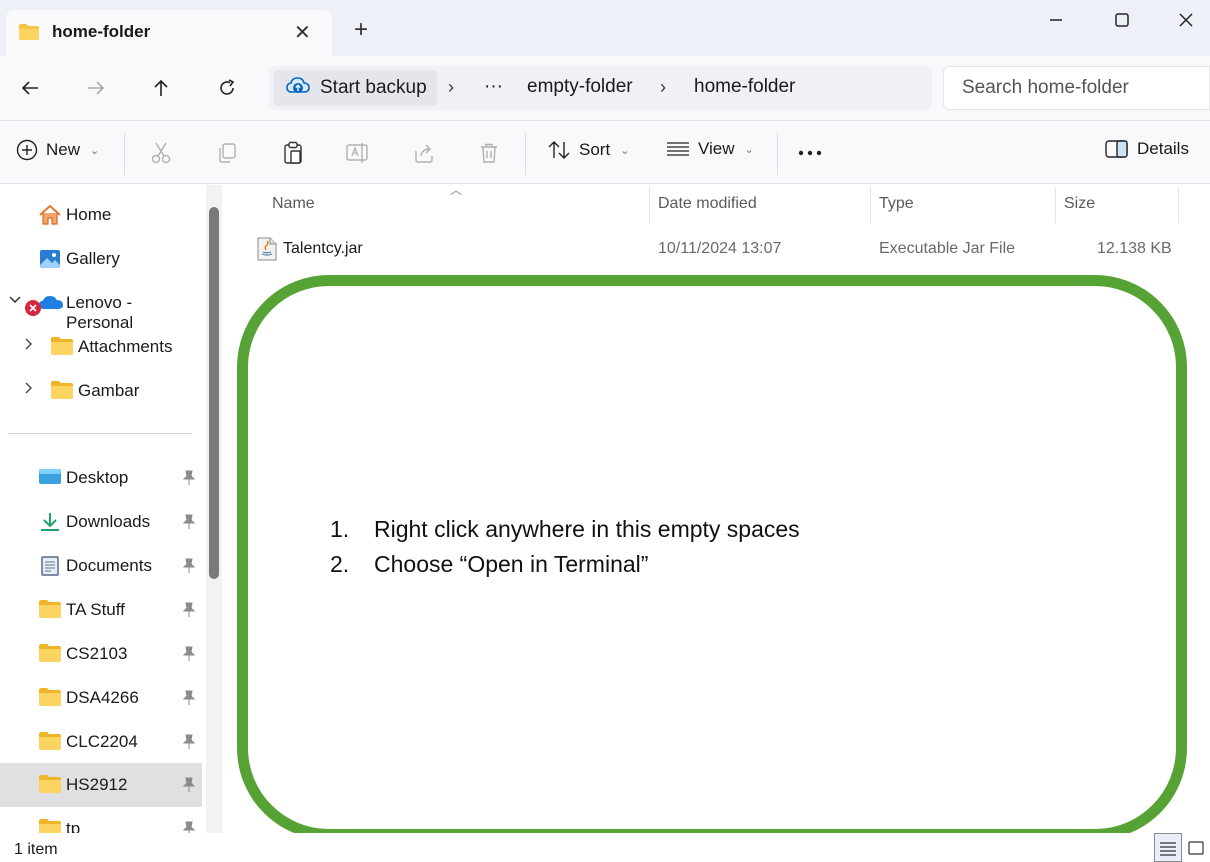 This screenshot has width=1210, height=862. What do you see at coordinates (101, 306) in the screenshot?
I see `sidebar-item-lenovo-personal: Lenovo - Personal` at bounding box center [101, 306].